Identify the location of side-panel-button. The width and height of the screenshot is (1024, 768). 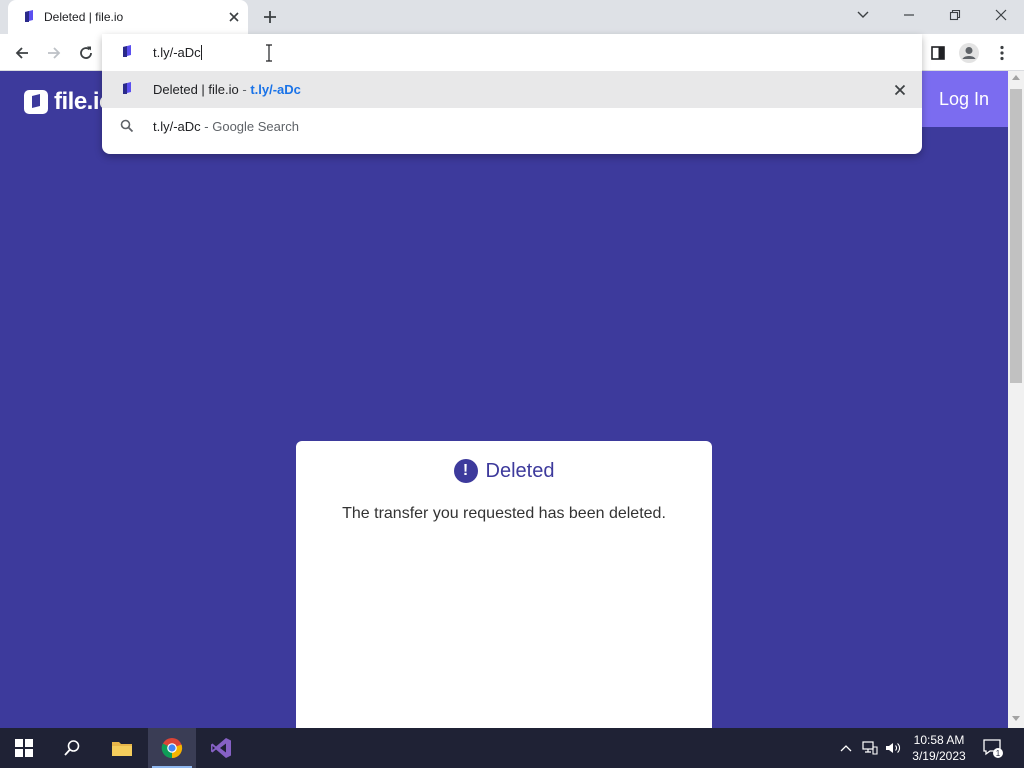
(938, 53).